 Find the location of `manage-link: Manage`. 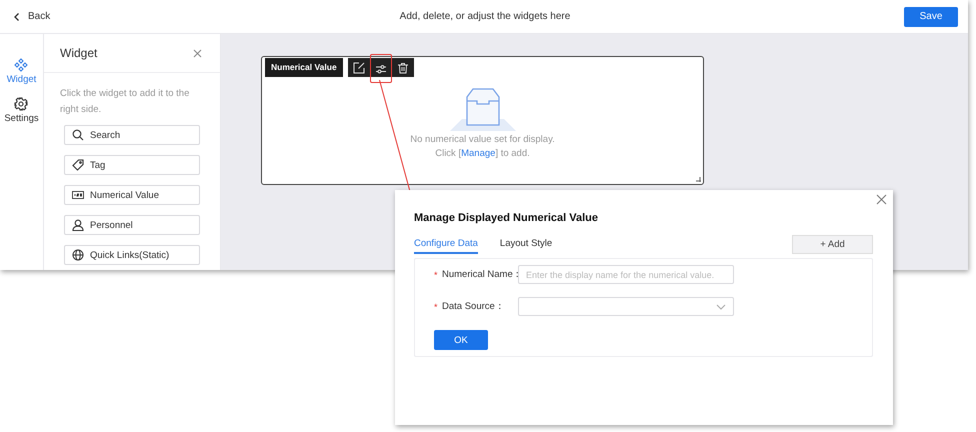

manage-link: Manage is located at coordinates (478, 153).